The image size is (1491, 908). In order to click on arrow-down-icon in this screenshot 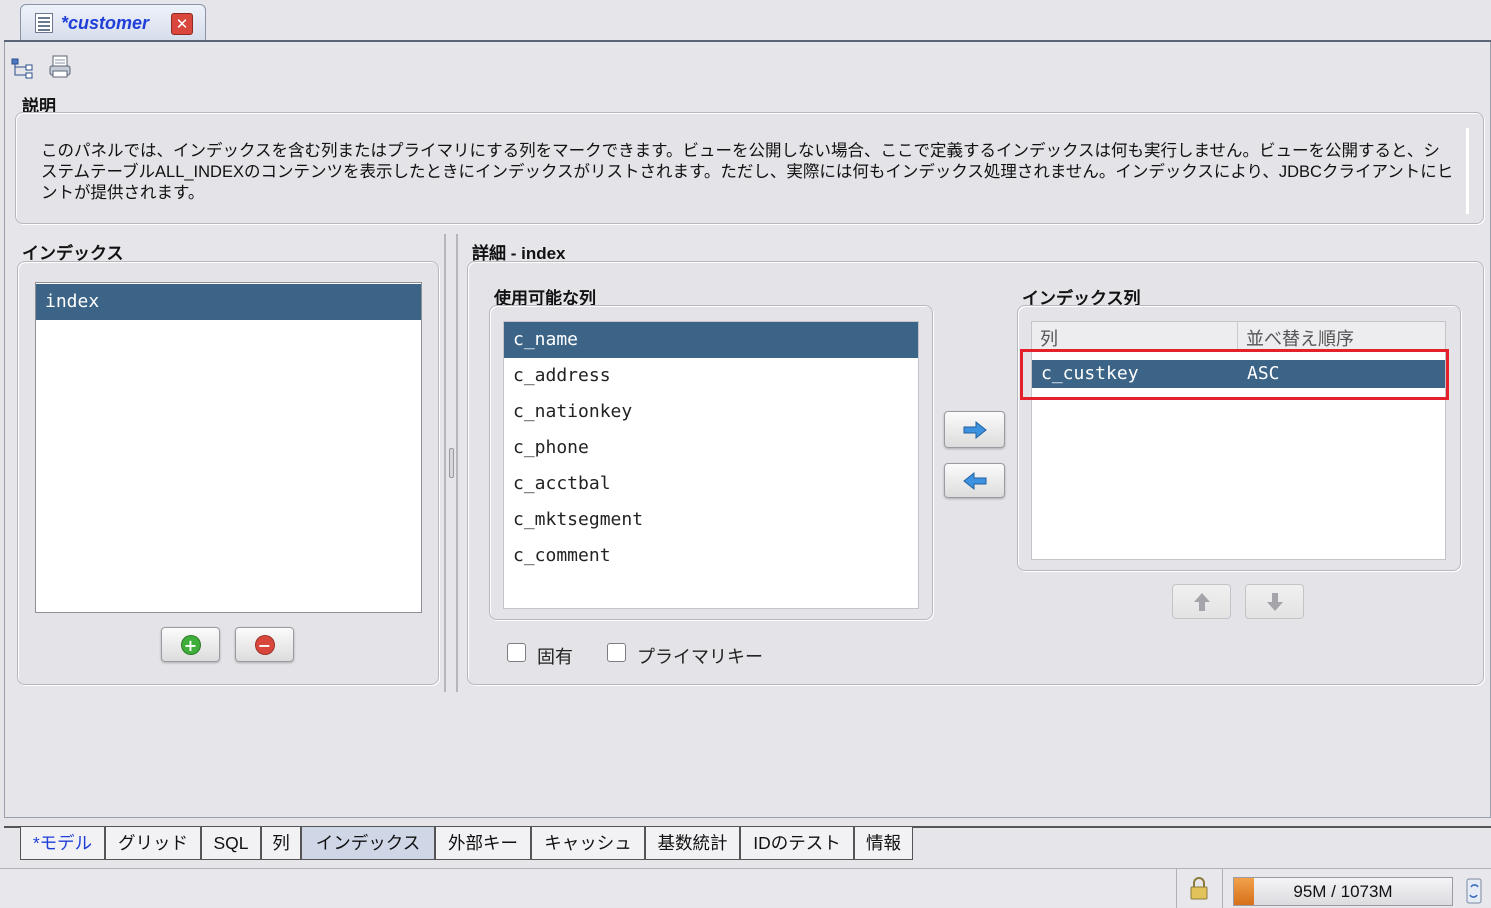, I will do `click(1274, 601)`.